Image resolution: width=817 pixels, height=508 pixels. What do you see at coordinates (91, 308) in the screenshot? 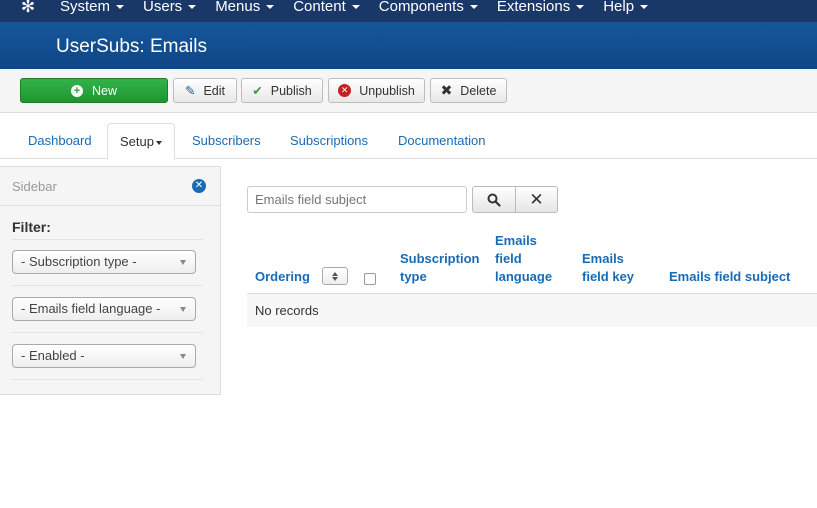
I see `emails-field-language-filter-value: - Emails field language -` at bounding box center [91, 308].